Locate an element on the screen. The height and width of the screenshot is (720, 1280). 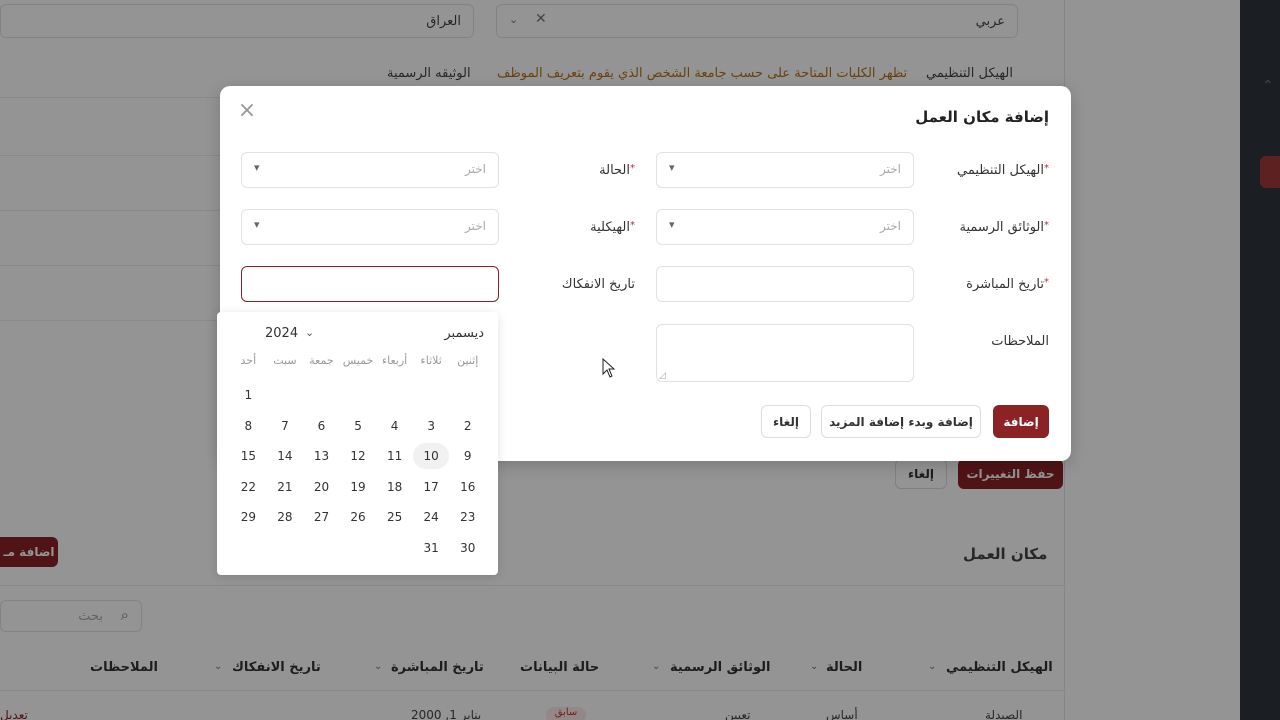
status-label: *الحالة is located at coordinates (617, 170).